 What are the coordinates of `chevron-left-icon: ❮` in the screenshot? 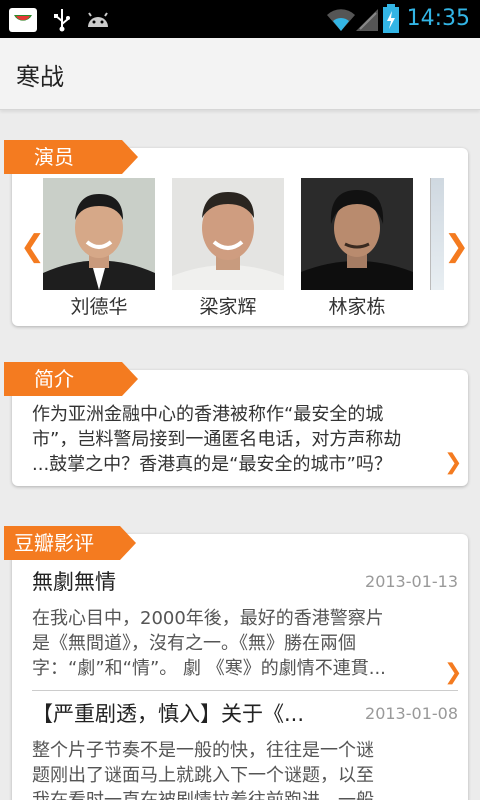 It's located at (32, 247).